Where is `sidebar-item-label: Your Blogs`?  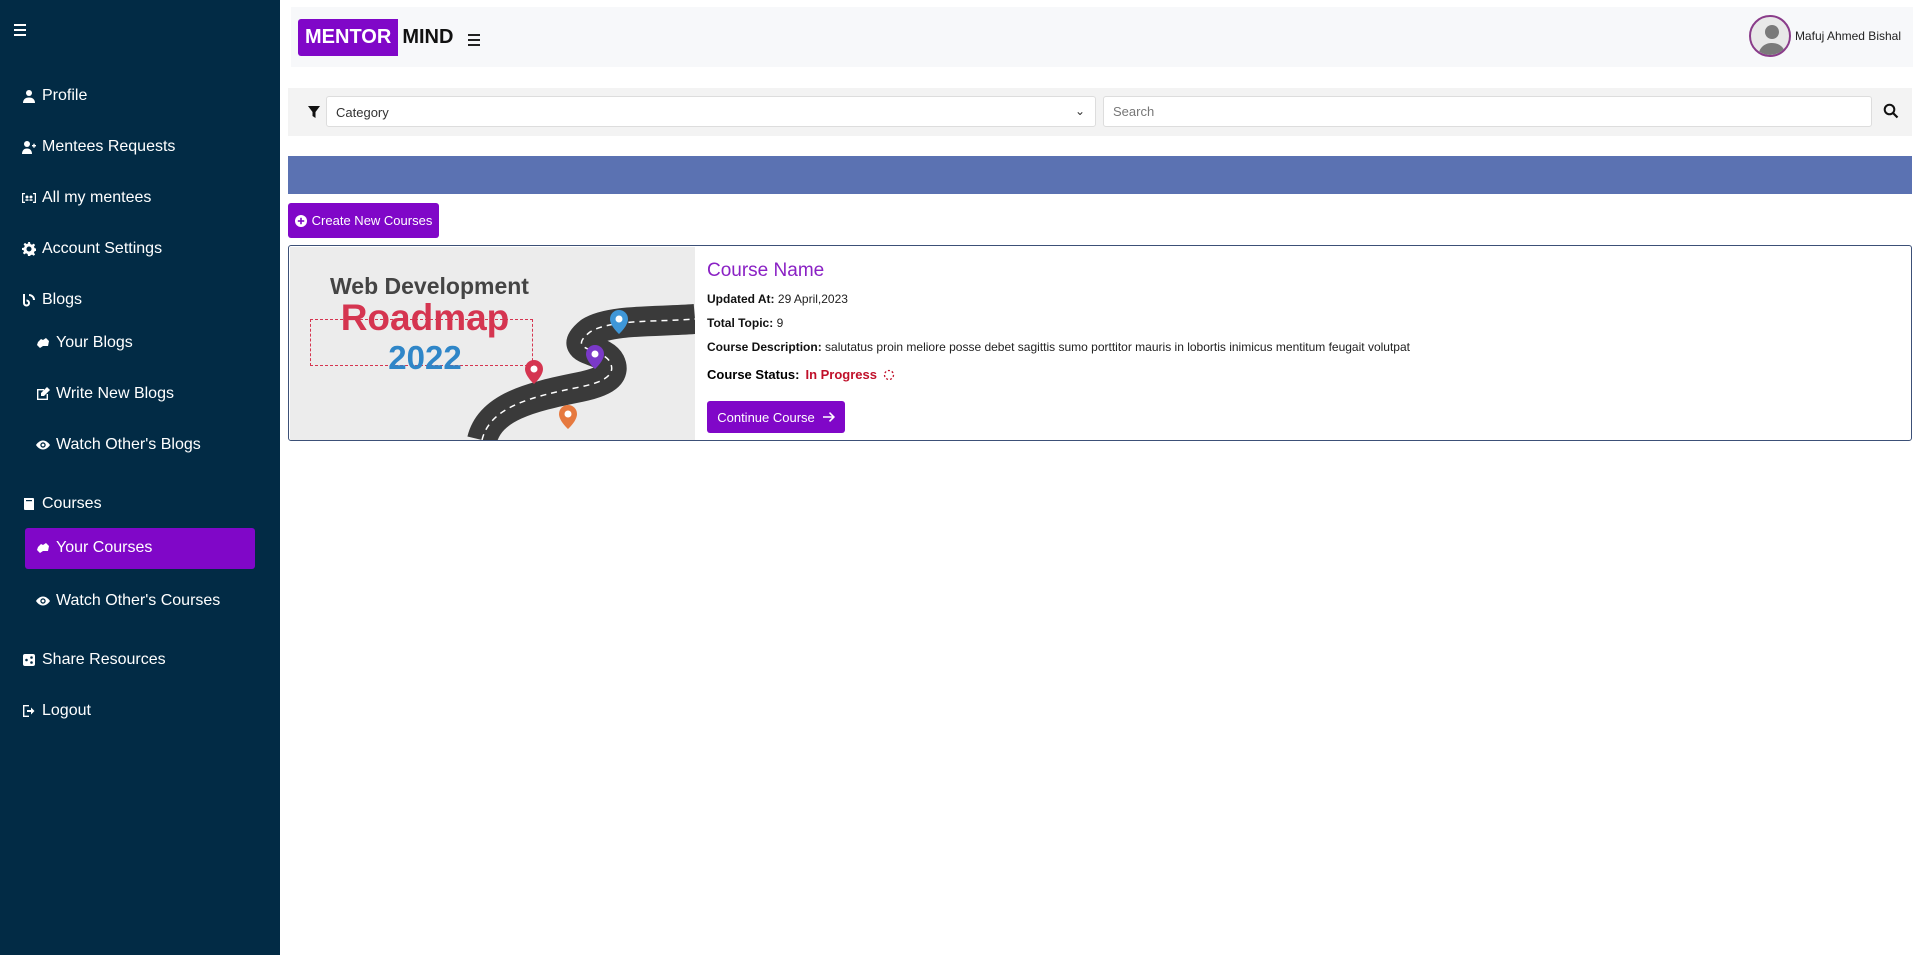 sidebar-item-label: Your Blogs is located at coordinates (94, 342).